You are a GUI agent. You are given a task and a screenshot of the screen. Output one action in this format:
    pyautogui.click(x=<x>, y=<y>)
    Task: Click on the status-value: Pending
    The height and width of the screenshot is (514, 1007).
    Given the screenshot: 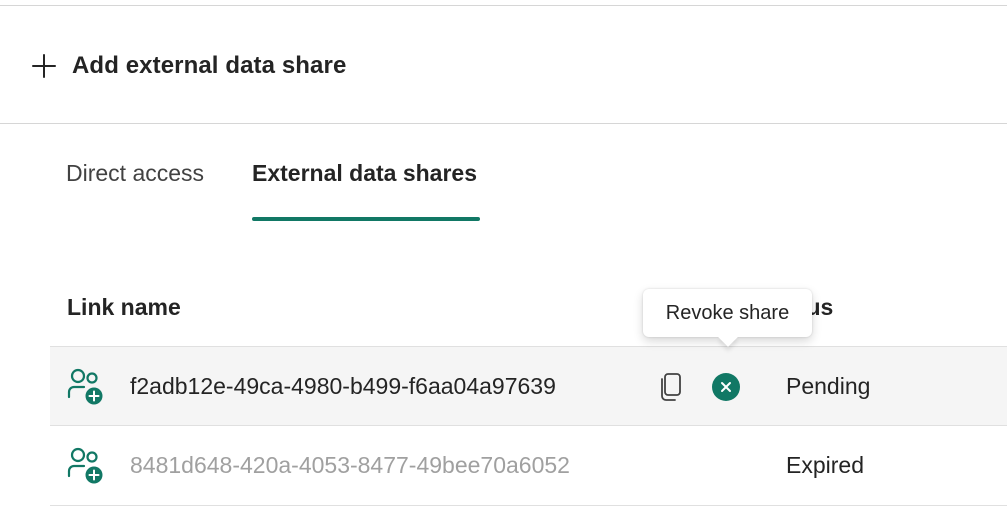 What is the action you would take?
    pyautogui.click(x=828, y=386)
    